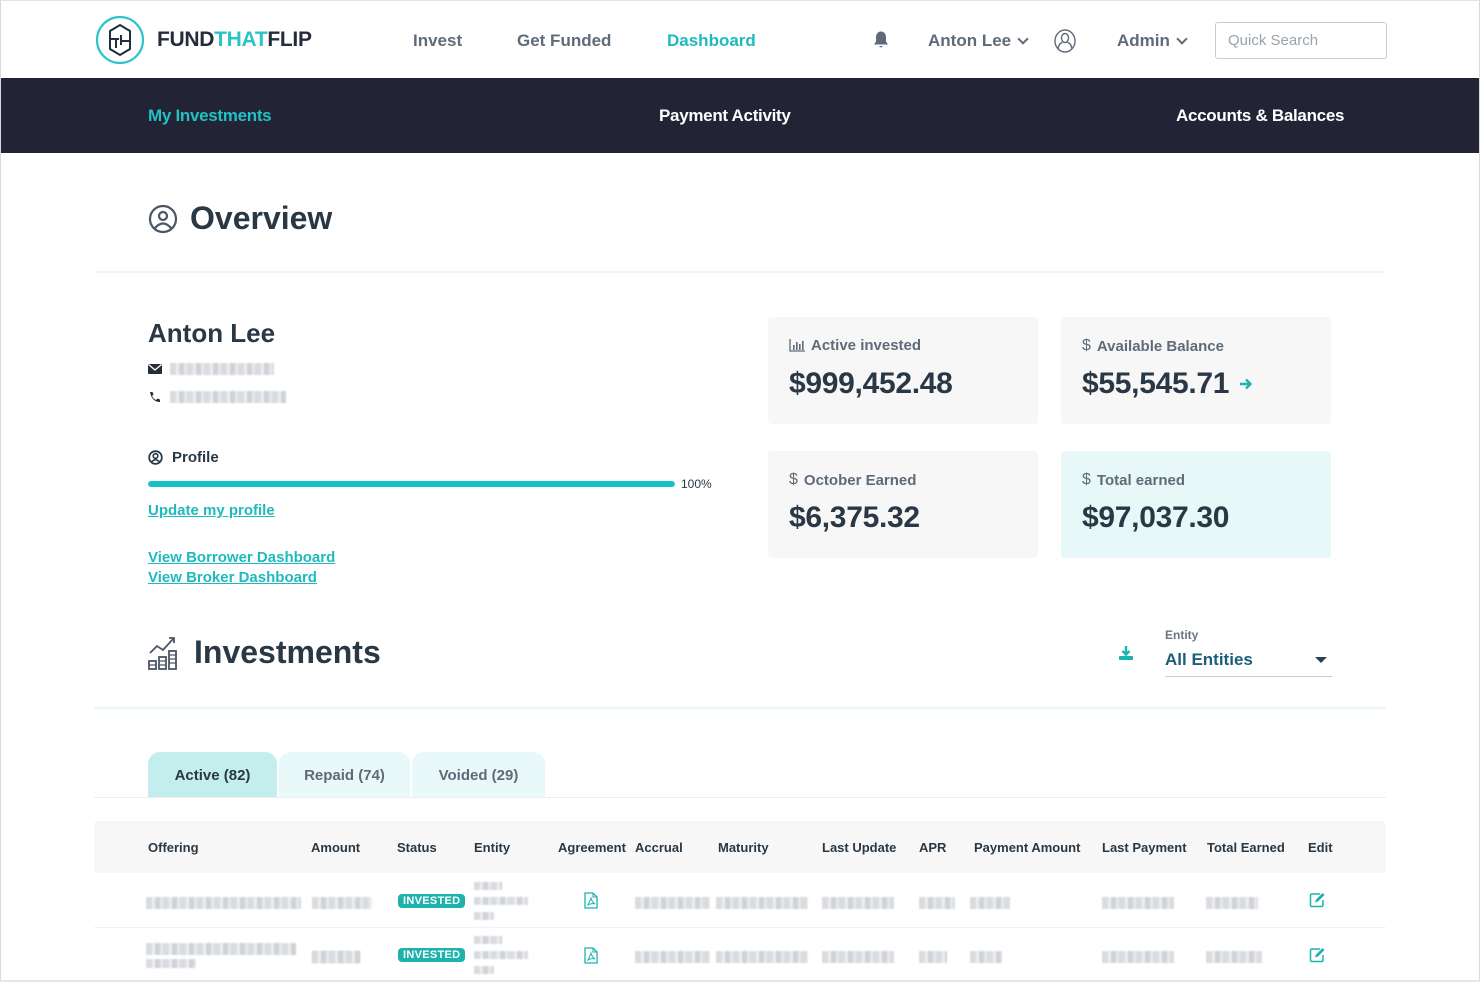  Describe the element at coordinates (696, 484) in the screenshot. I see `profile-progress-percent: 100%` at that location.